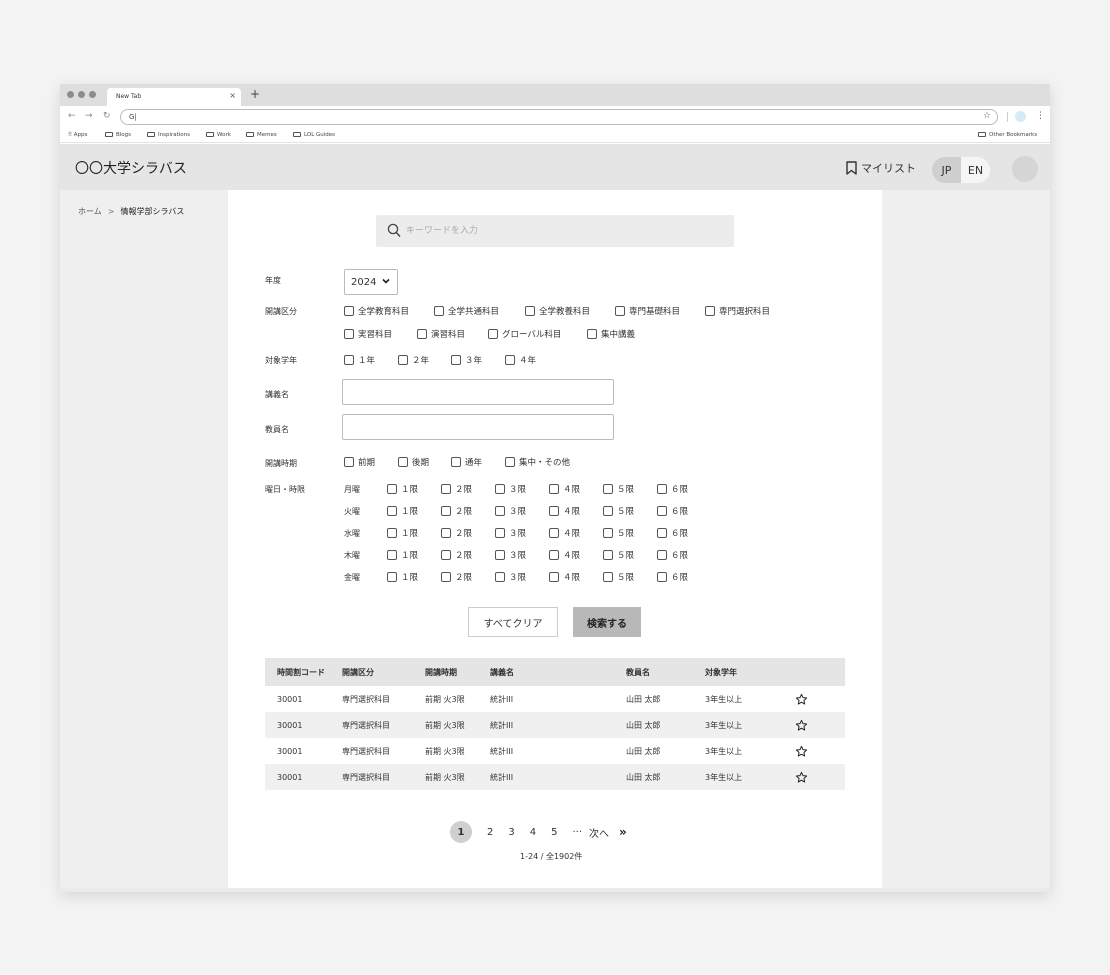 Image resolution: width=1110 pixels, height=975 pixels. Describe the element at coordinates (376, 311) in the screenshot. I see `category-checkbox: 全学教育科目` at that location.